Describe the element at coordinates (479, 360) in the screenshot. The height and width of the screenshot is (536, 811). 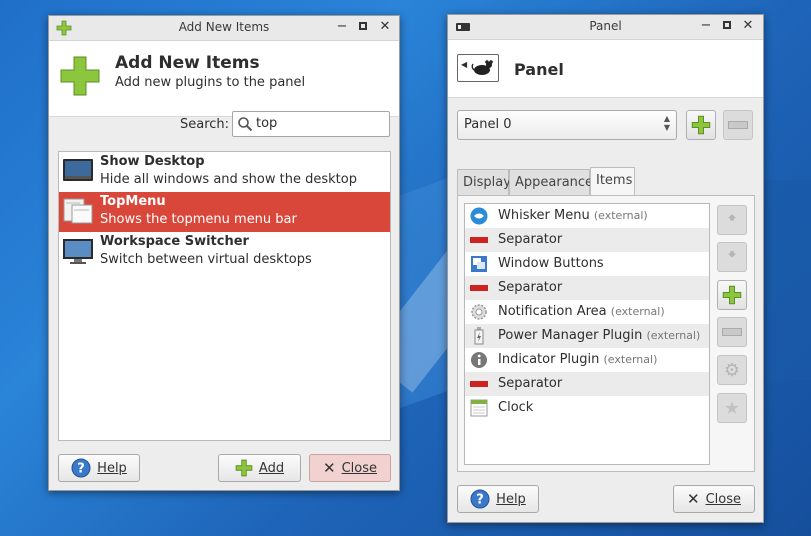
I see `indicator-icon` at that location.